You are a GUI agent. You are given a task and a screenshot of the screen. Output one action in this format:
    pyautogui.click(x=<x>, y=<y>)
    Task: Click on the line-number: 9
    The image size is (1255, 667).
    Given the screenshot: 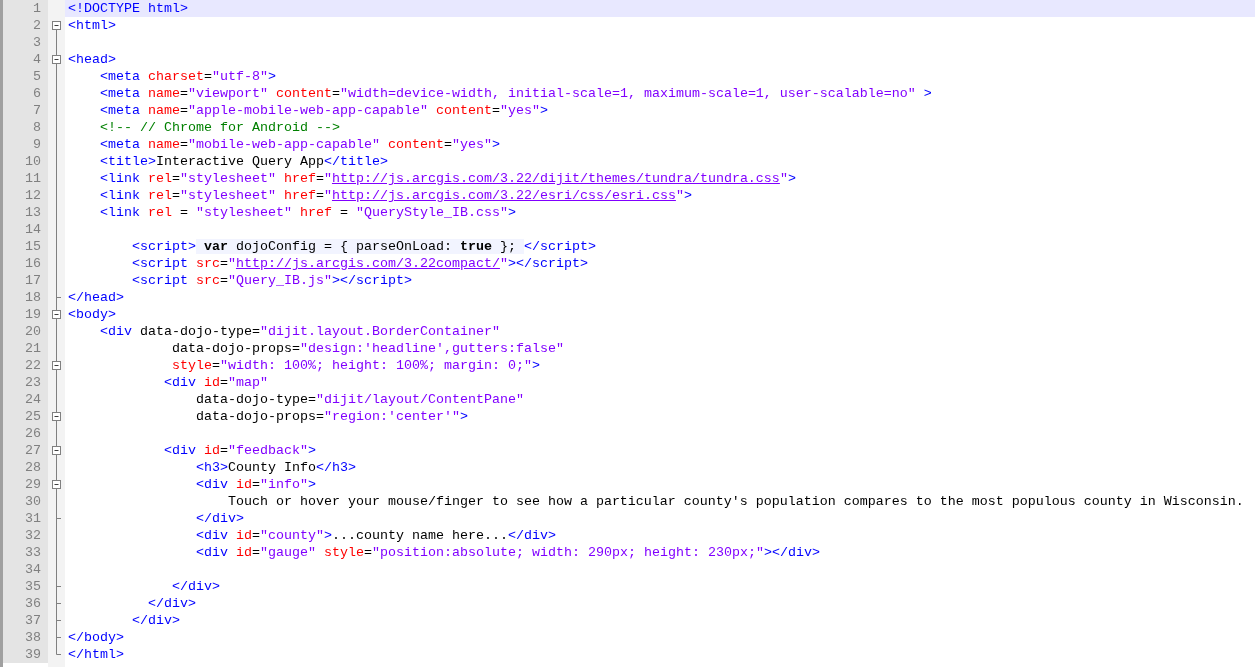 What is the action you would take?
    pyautogui.click(x=25, y=144)
    